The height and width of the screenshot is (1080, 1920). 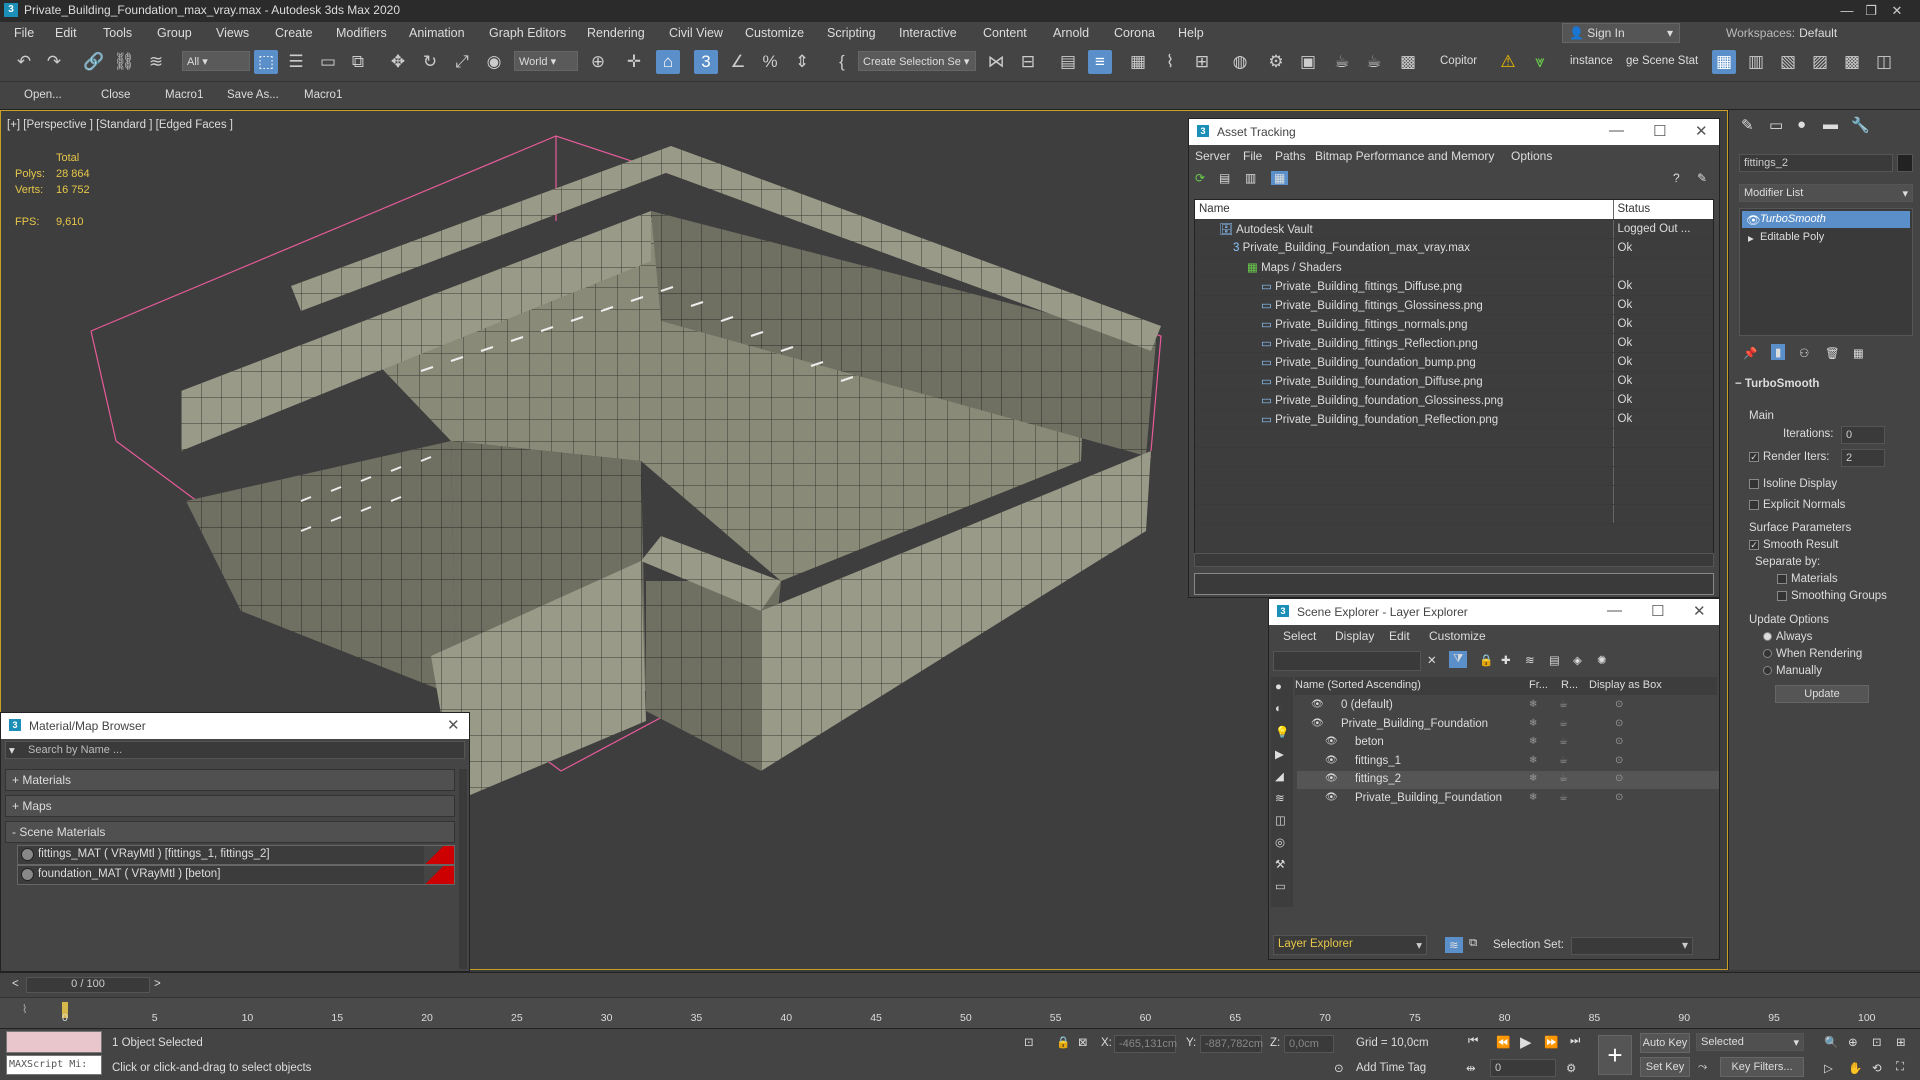 What do you see at coordinates (230, 780) in the screenshot?
I see `section-materials: + Materials` at bounding box center [230, 780].